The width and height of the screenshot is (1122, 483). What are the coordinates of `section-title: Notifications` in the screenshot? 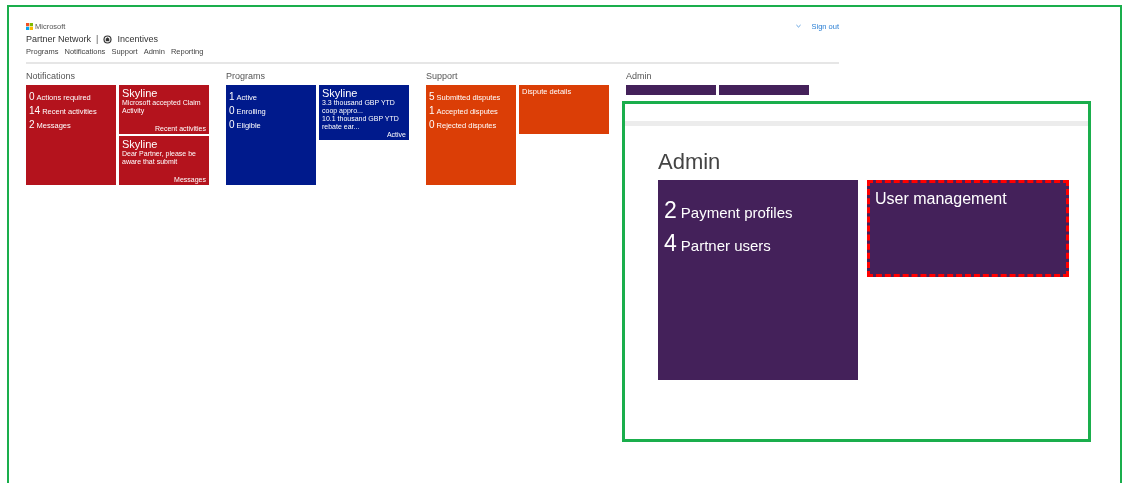 It's located at (51, 77).